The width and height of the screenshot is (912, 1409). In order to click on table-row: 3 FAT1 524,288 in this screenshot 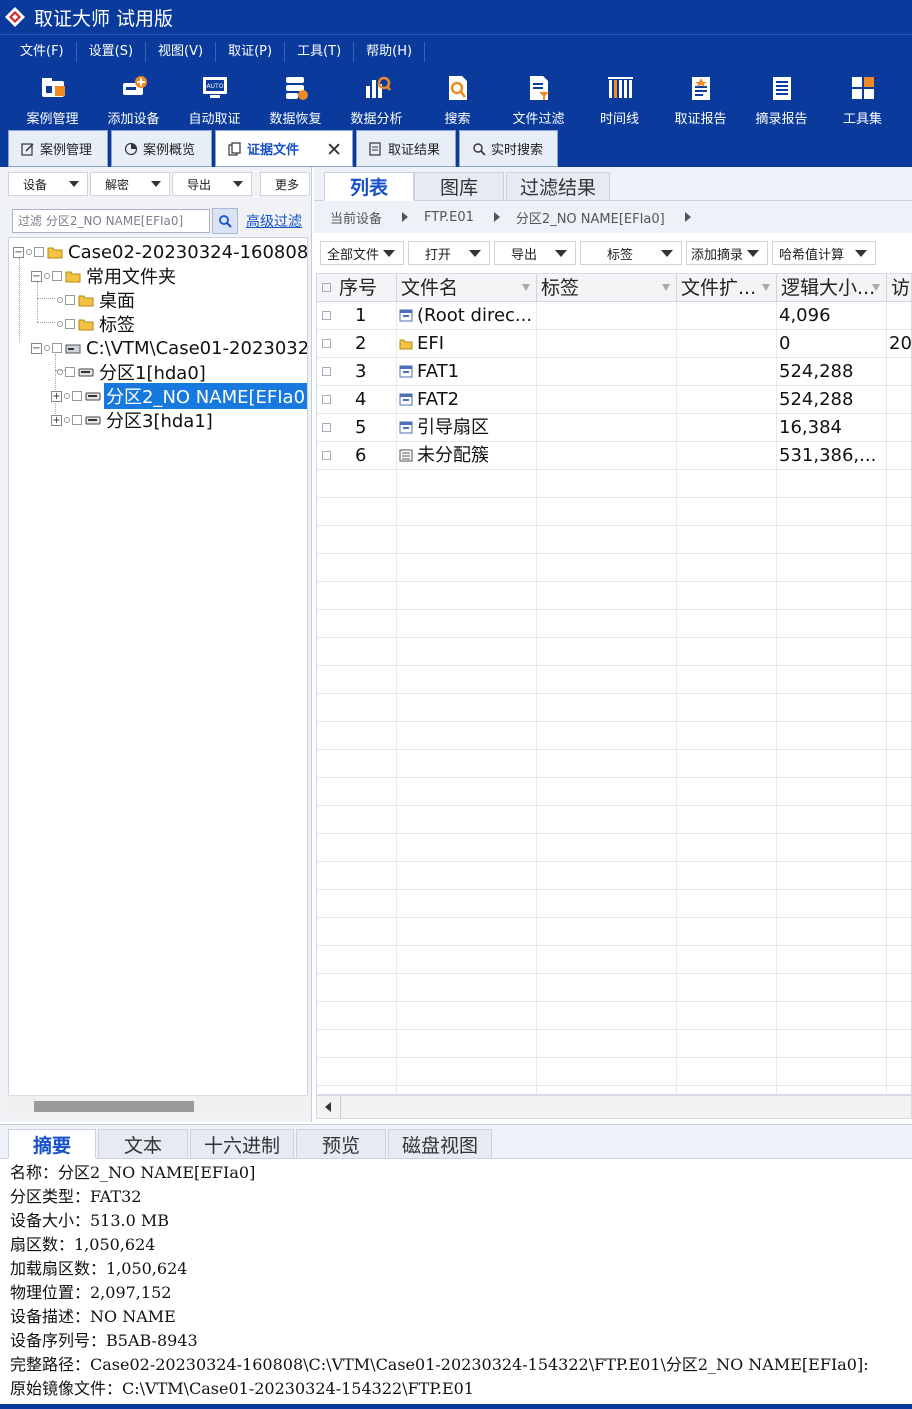, I will do `click(614, 372)`.